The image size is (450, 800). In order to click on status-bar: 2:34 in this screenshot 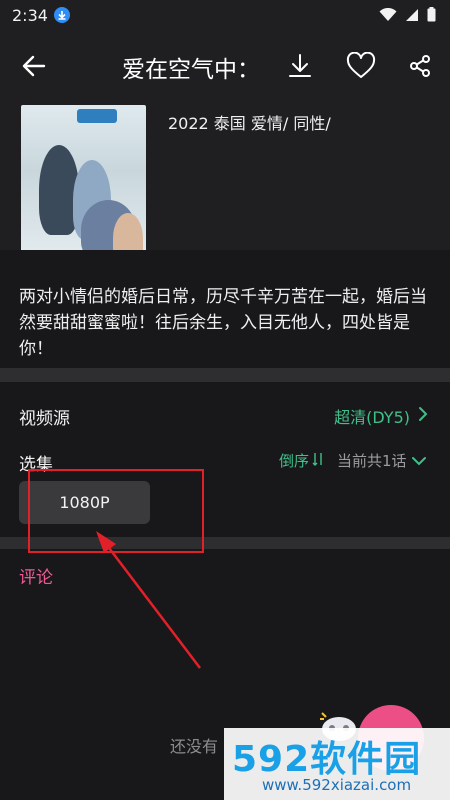, I will do `click(225, 15)`.